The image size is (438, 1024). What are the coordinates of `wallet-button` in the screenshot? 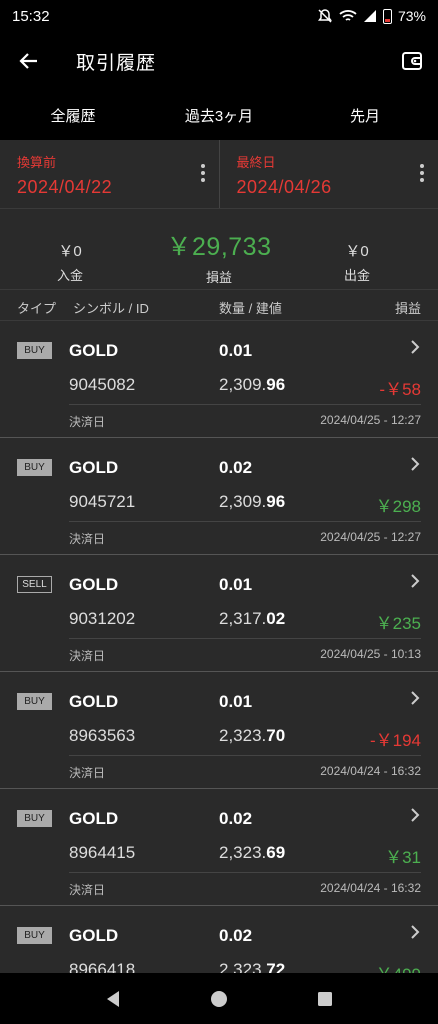 It's located at (412, 61).